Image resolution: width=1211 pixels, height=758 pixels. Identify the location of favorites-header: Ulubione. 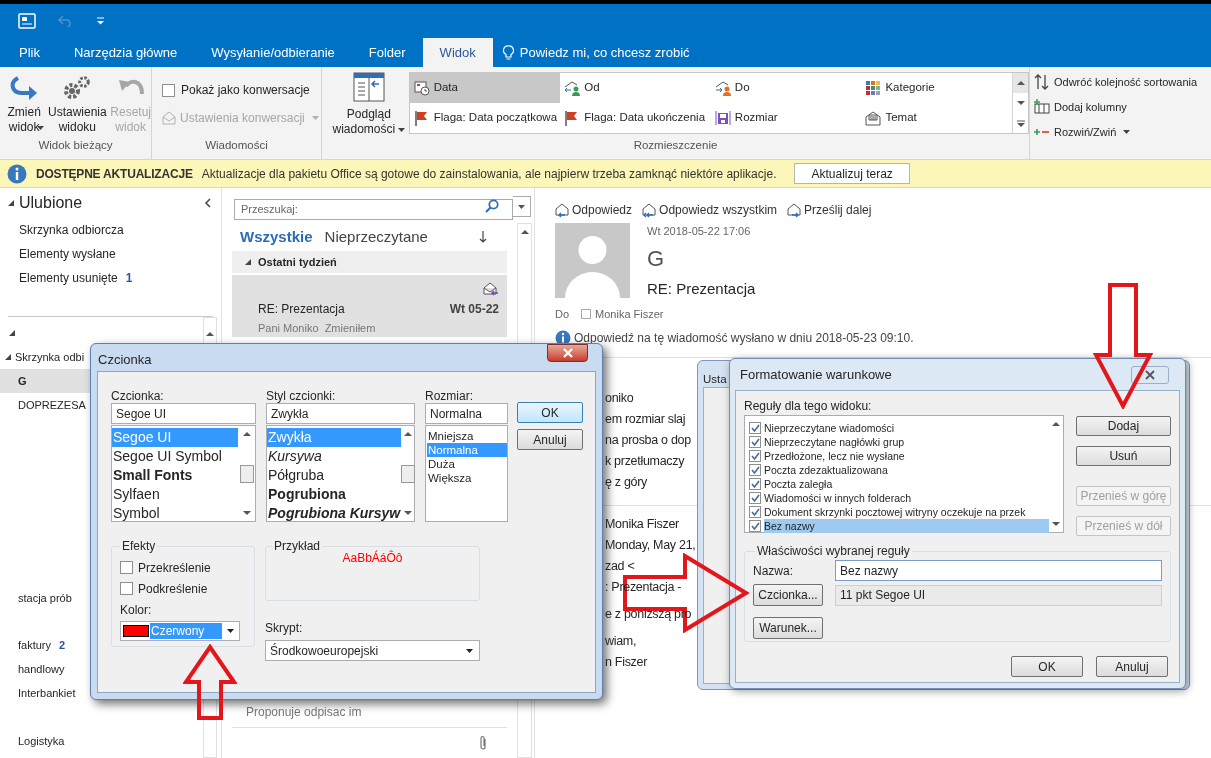
(51, 203).